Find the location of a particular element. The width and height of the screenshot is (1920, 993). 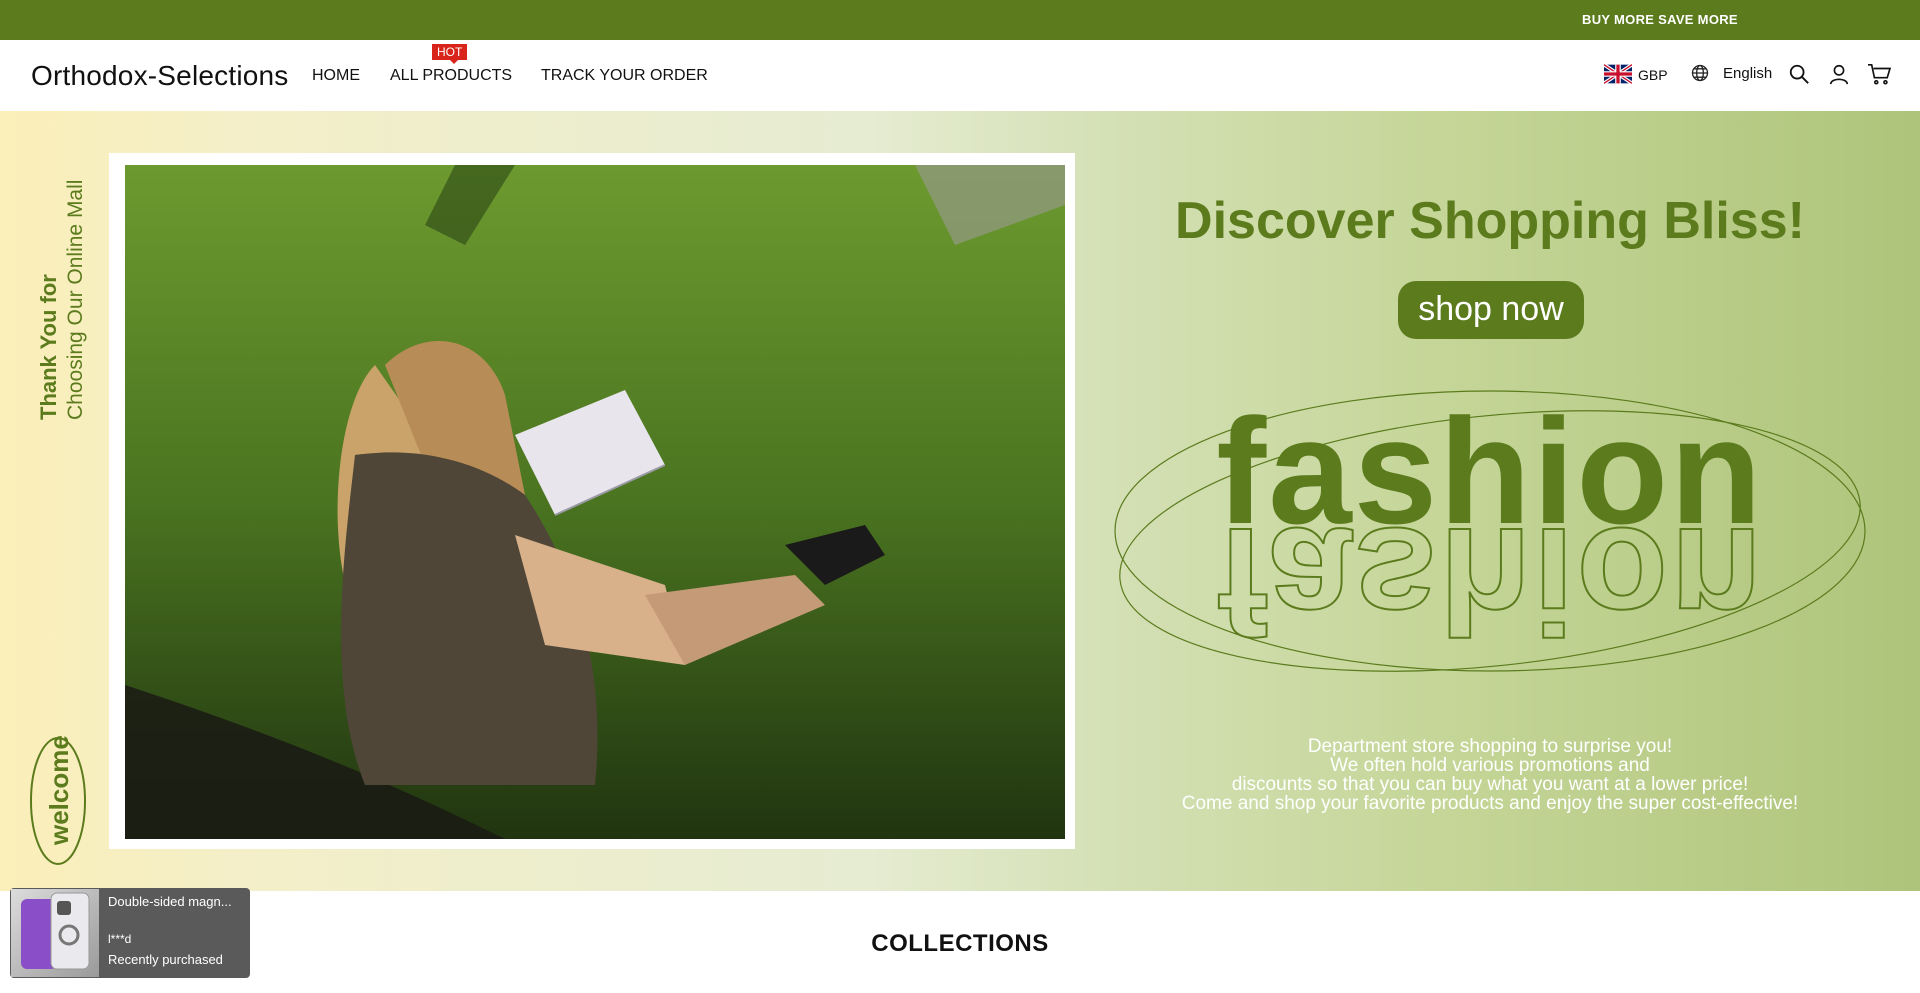

account-button is located at coordinates (1839, 74).